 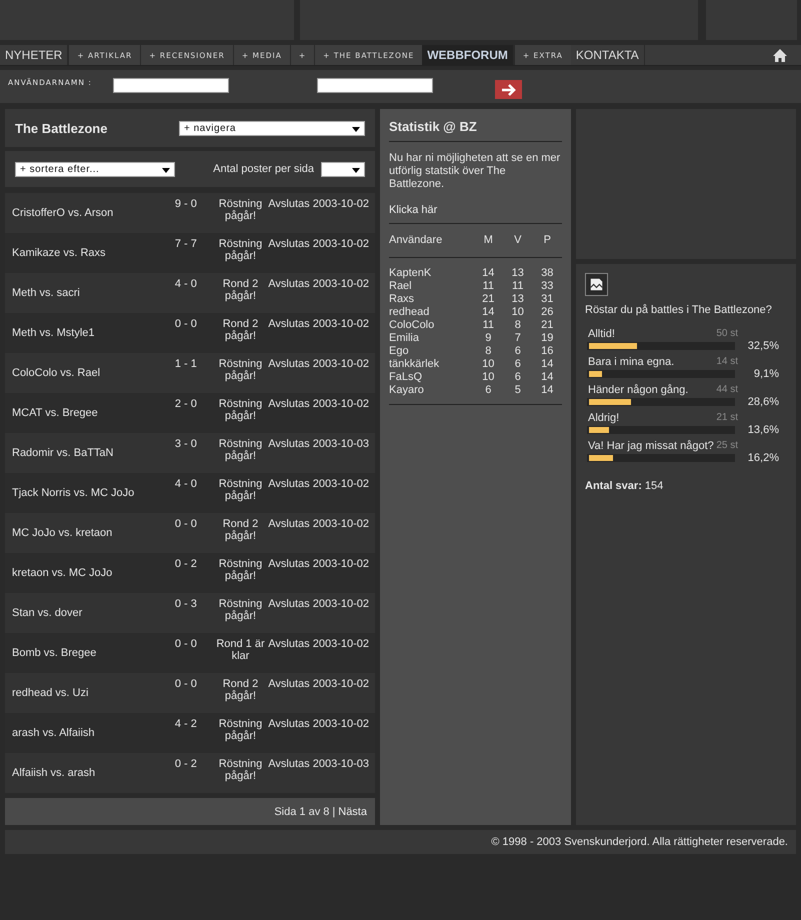 What do you see at coordinates (190, 373) in the screenshot?
I see `battle-row: ColoColo vs. Rael 1 - 1 Röstning pågår! Avslutas 2003-10-02` at bounding box center [190, 373].